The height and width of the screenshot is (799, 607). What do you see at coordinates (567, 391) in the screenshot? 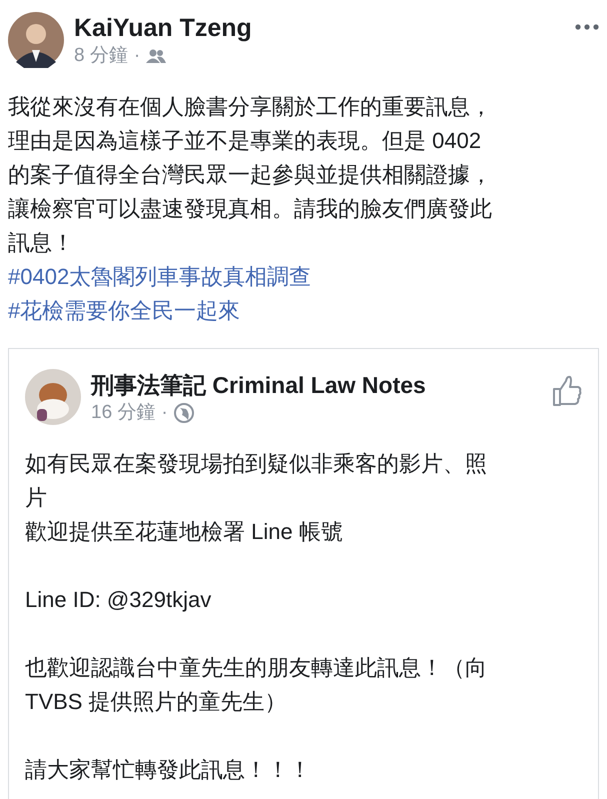
I see `thumbs-up-icon` at bounding box center [567, 391].